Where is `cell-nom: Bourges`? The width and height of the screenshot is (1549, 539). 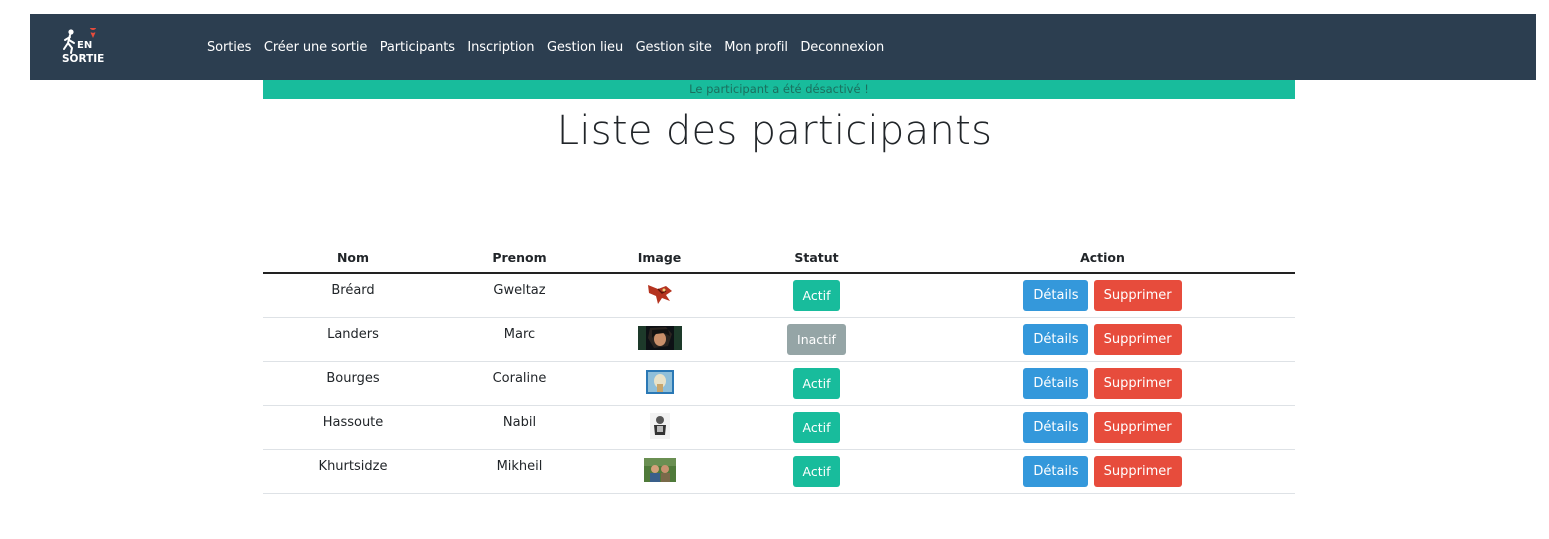
cell-nom: Bourges is located at coordinates (353, 383).